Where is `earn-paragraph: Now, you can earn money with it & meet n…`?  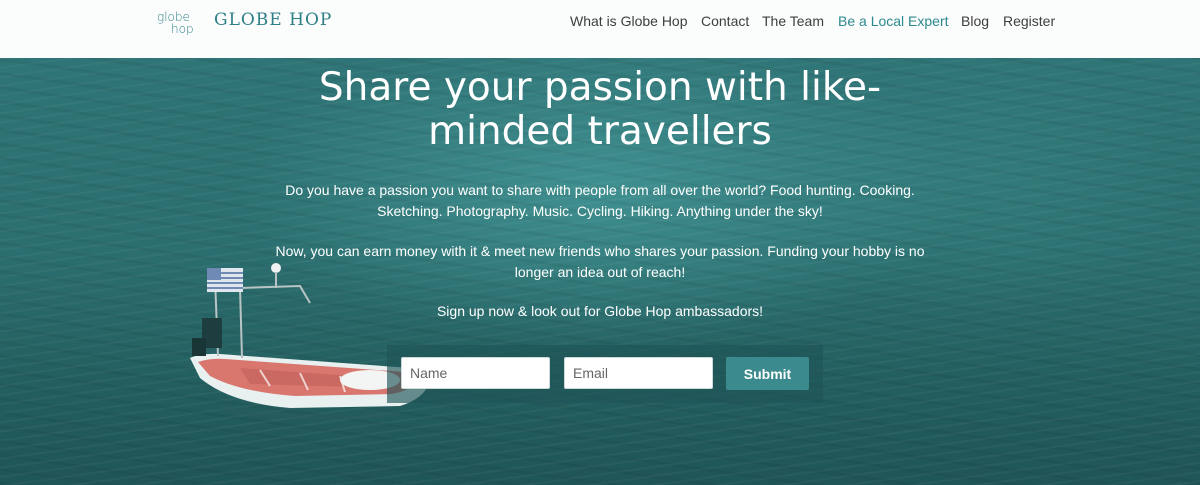
earn-paragraph: Now, you can earn money with it & meet n… is located at coordinates (600, 262).